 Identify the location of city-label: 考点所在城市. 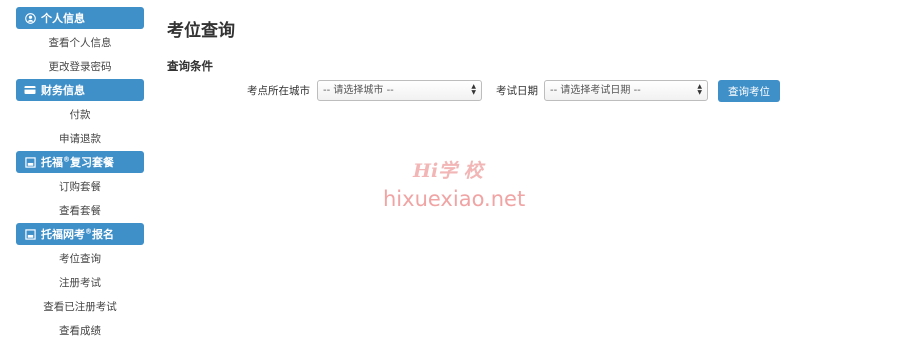
(278, 91).